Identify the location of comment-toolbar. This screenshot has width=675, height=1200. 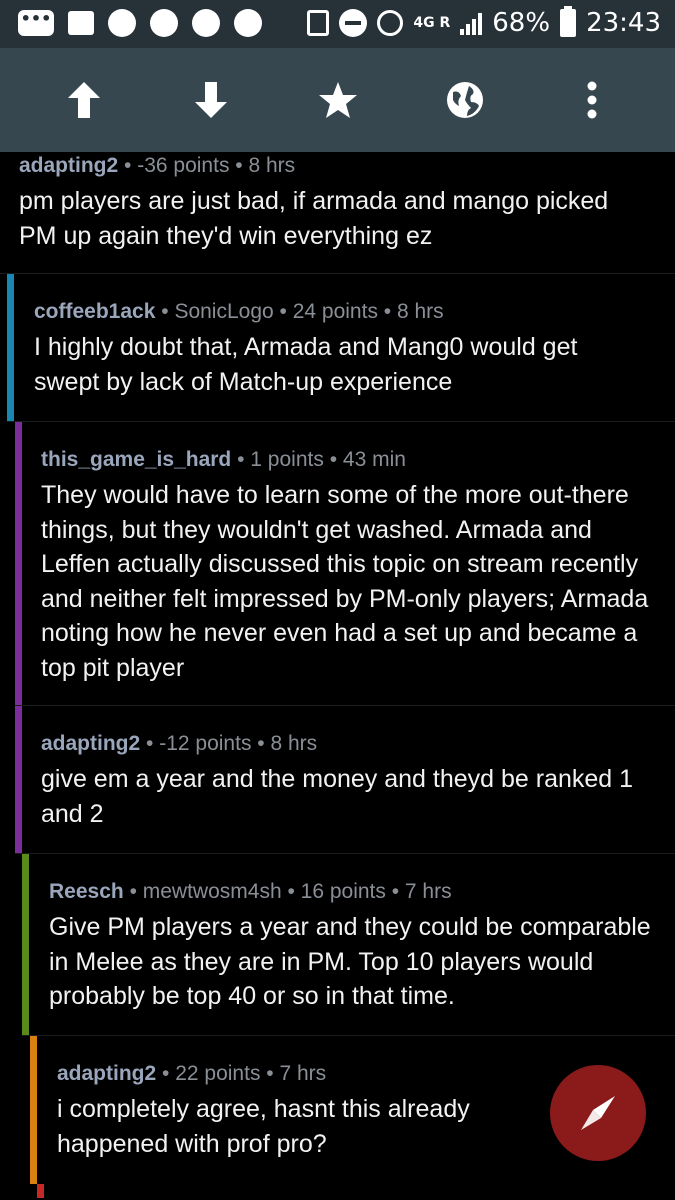
(337, 100).